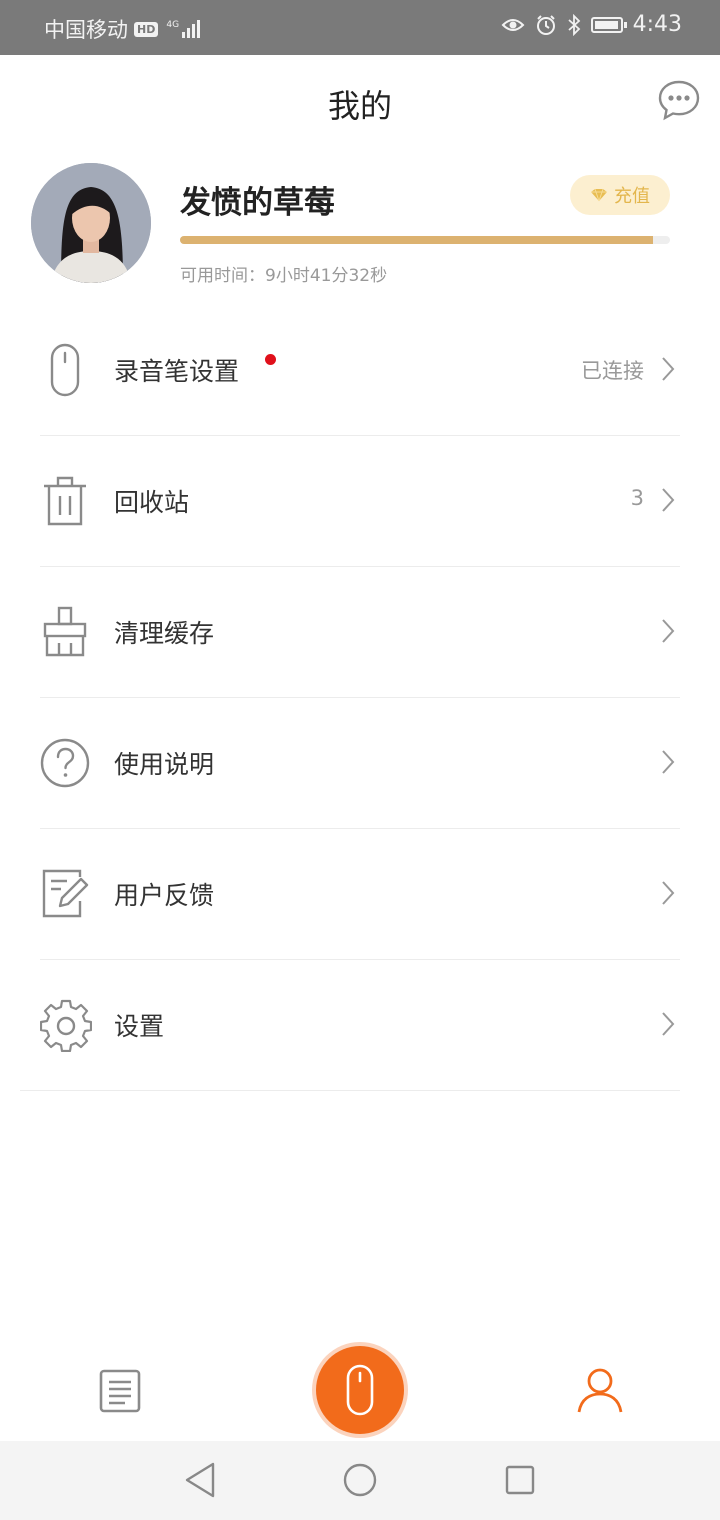 The height and width of the screenshot is (1520, 720). Describe the element at coordinates (360, 763) in the screenshot. I see `menu-item-instructions: 使用说明` at that location.